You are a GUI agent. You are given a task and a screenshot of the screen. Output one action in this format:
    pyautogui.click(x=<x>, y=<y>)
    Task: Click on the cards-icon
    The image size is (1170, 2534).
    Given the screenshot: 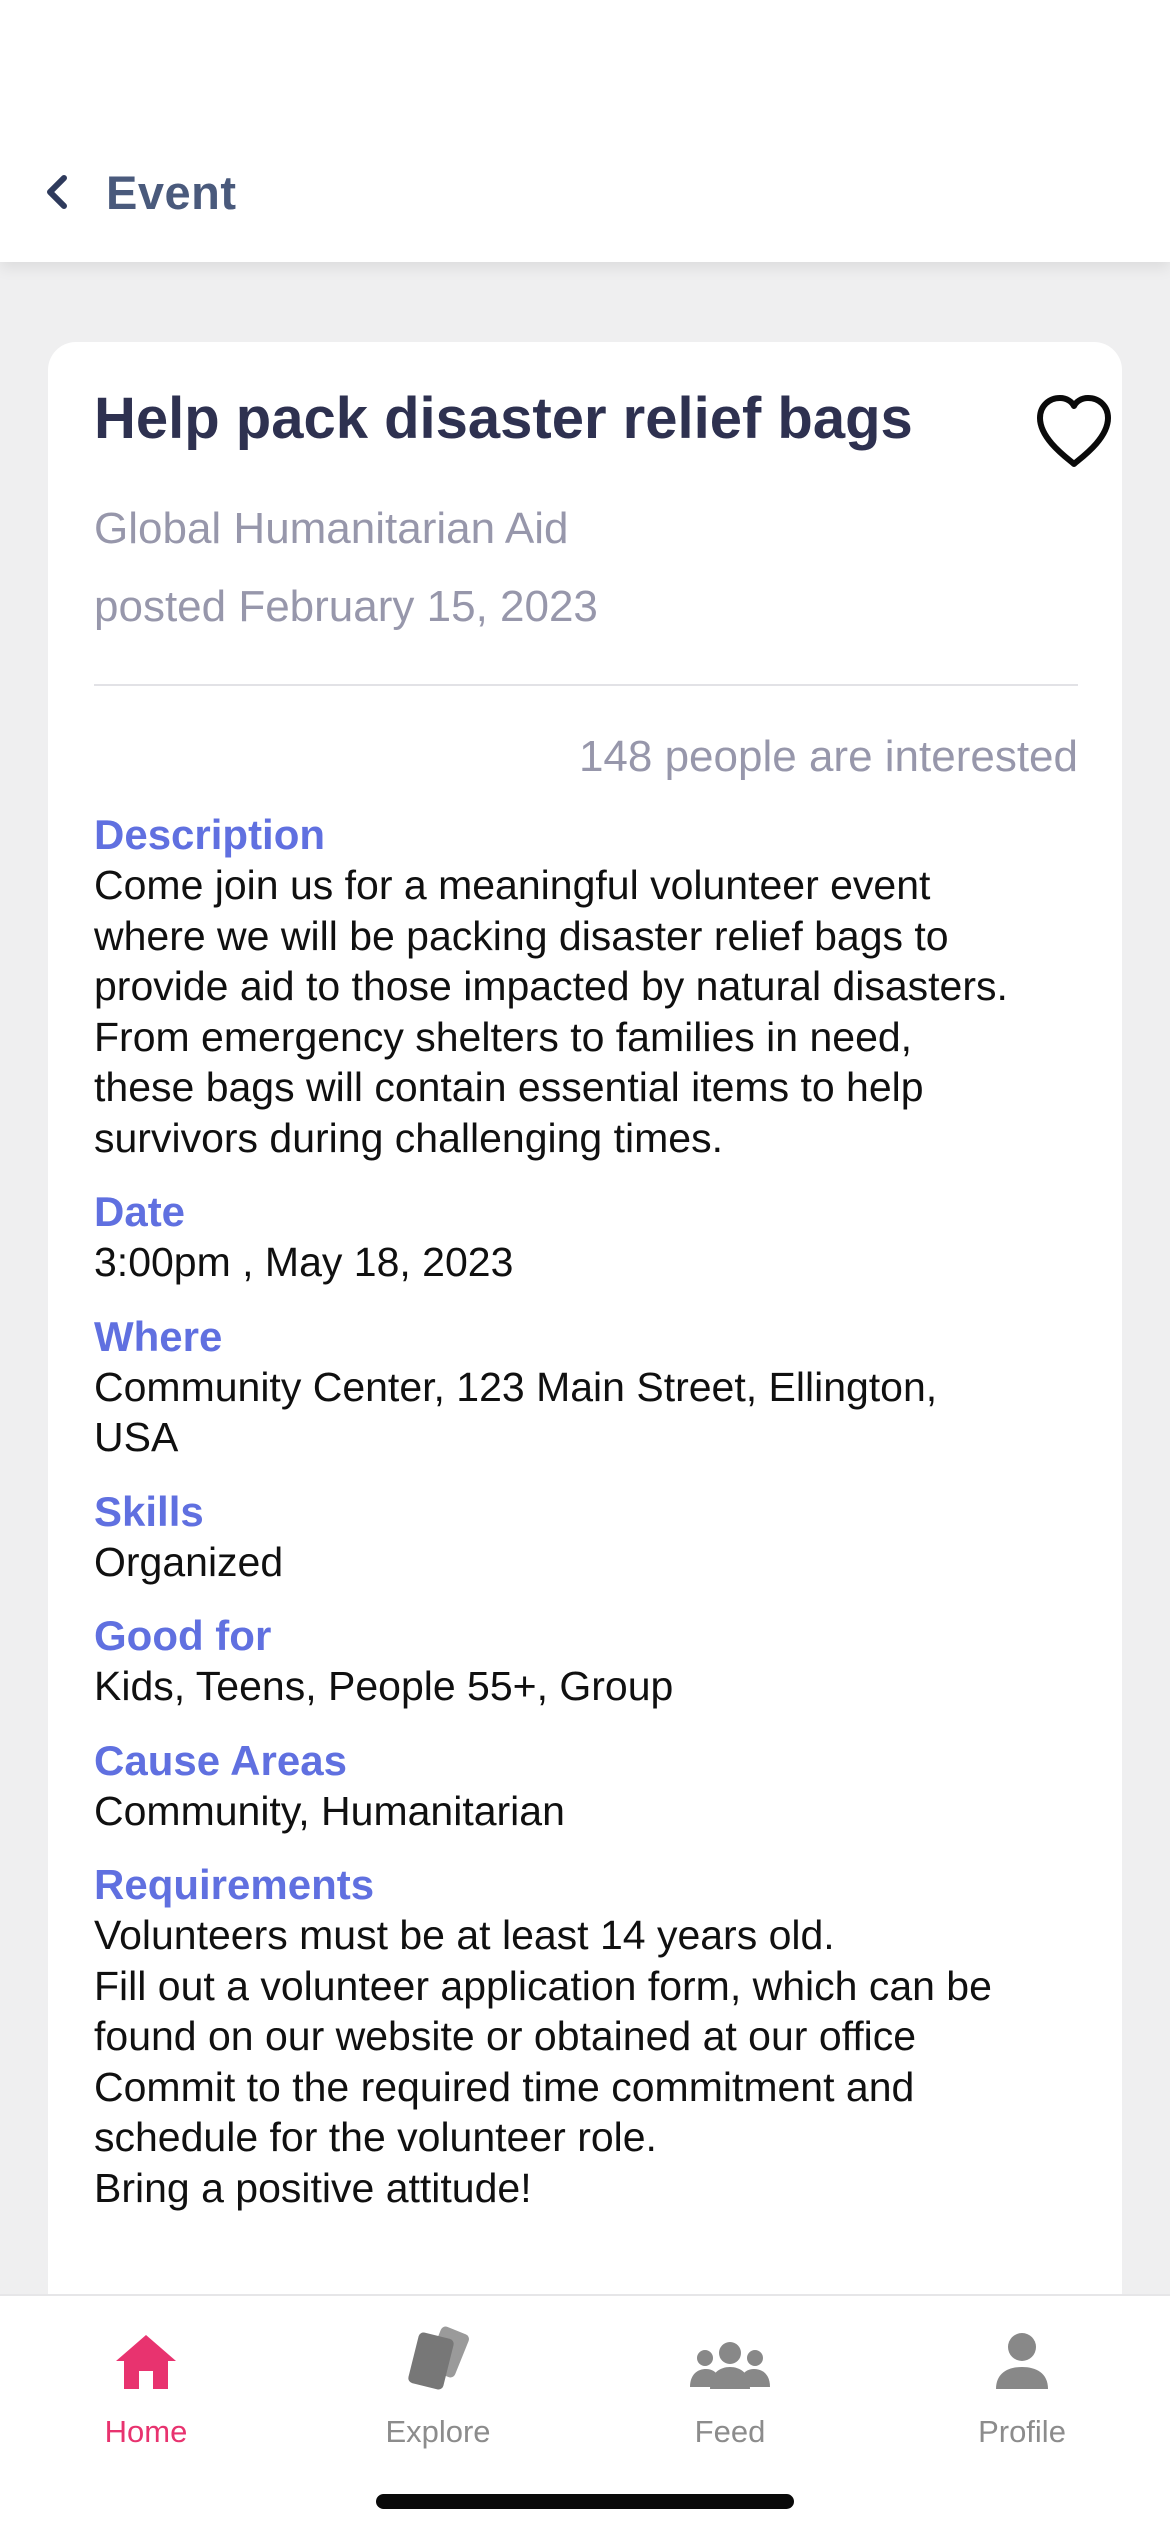 What is the action you would take?
    pyautogui.click(x=438, y=2360)
    